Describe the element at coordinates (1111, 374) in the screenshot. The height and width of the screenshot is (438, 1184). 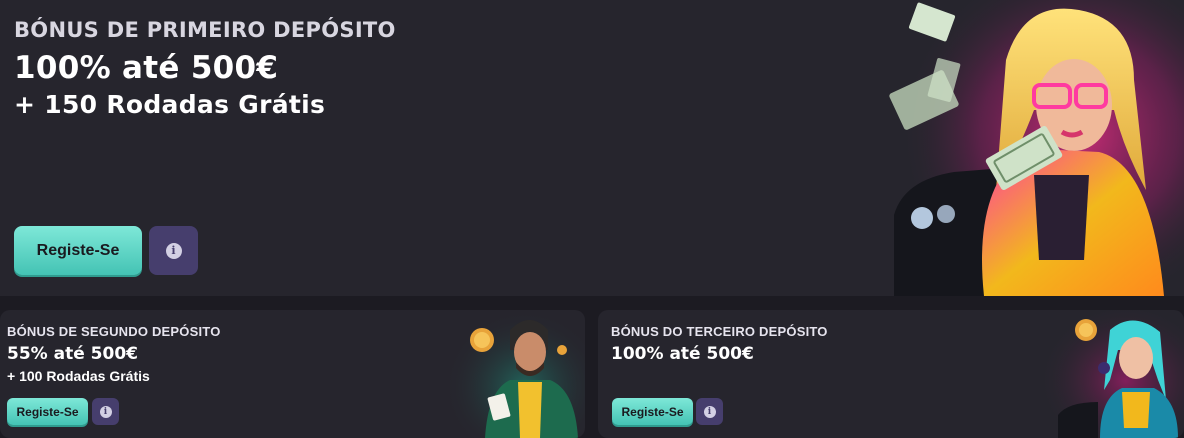
I see `female-character-illustration` at that location.